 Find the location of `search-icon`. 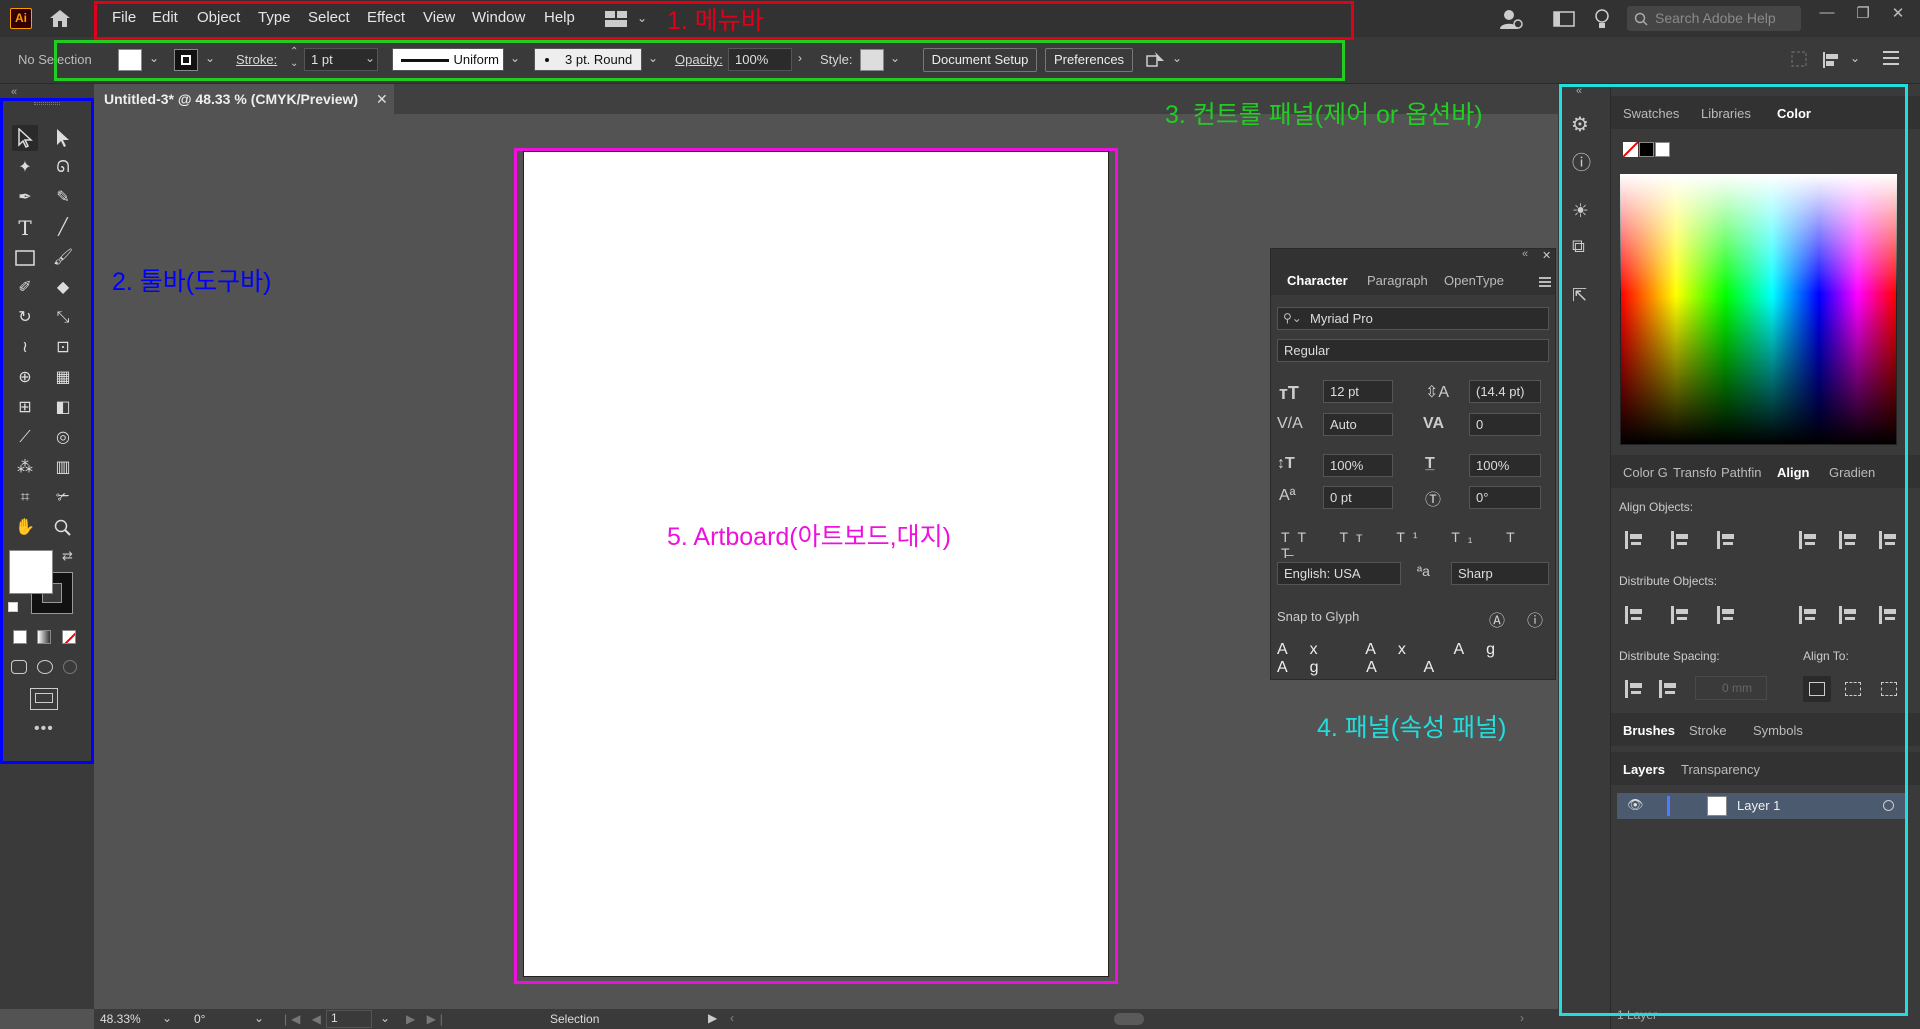

search-icon is located at coordinates (1641, 19).